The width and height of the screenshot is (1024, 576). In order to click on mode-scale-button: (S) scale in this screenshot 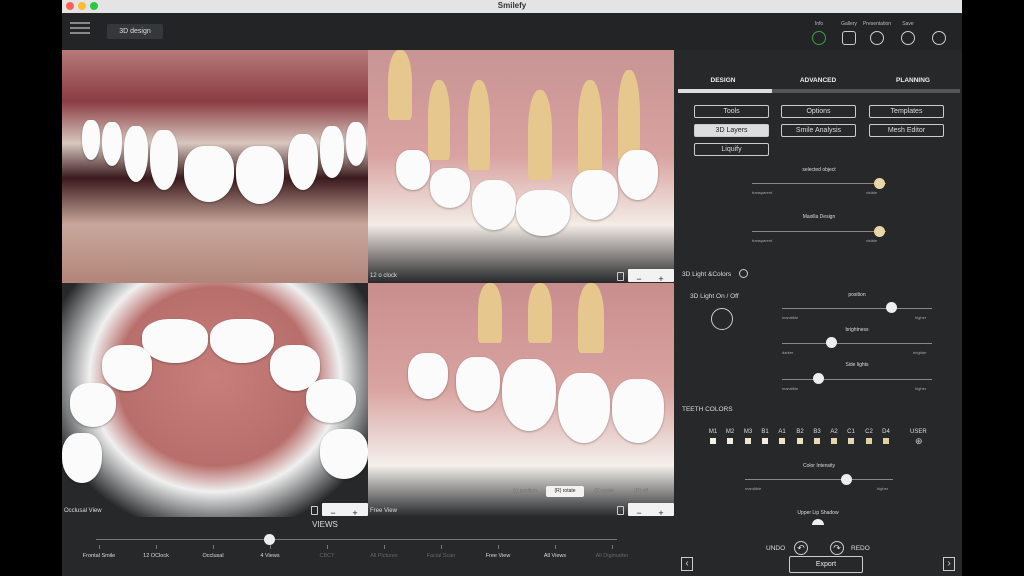, I will do `click(604, 491)`.